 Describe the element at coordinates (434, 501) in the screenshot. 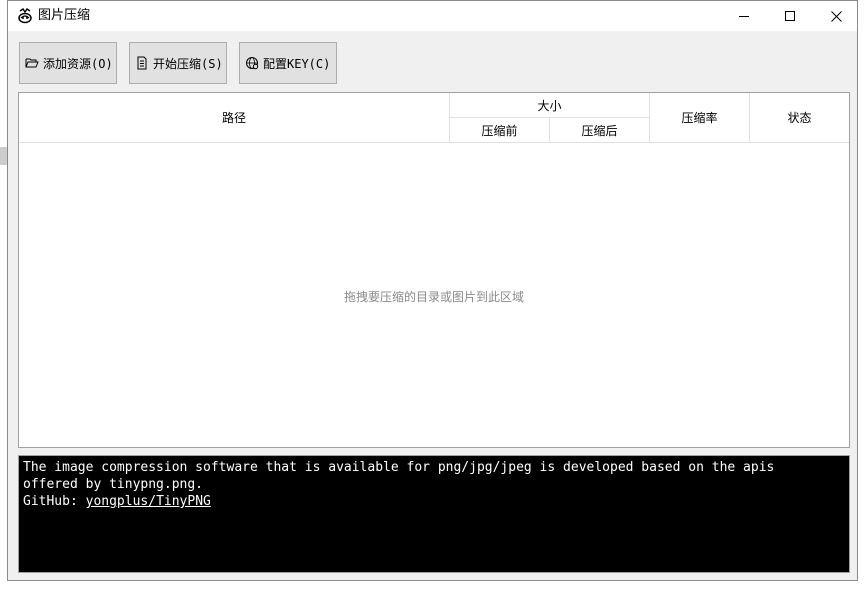

I see `console-line-3: GitHub: yongplus/TinyPNG` at that location.